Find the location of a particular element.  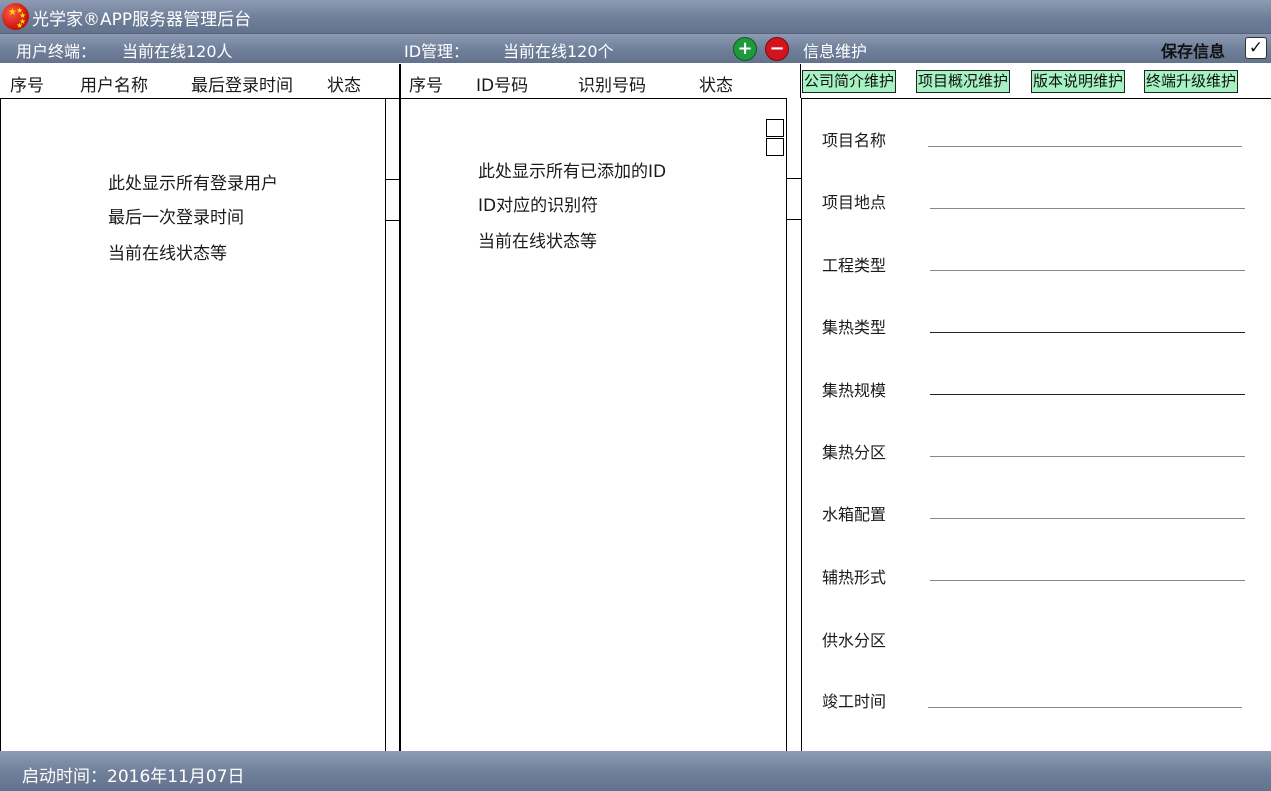

field-label: 供水分区 is located at coordinates (854, 640).